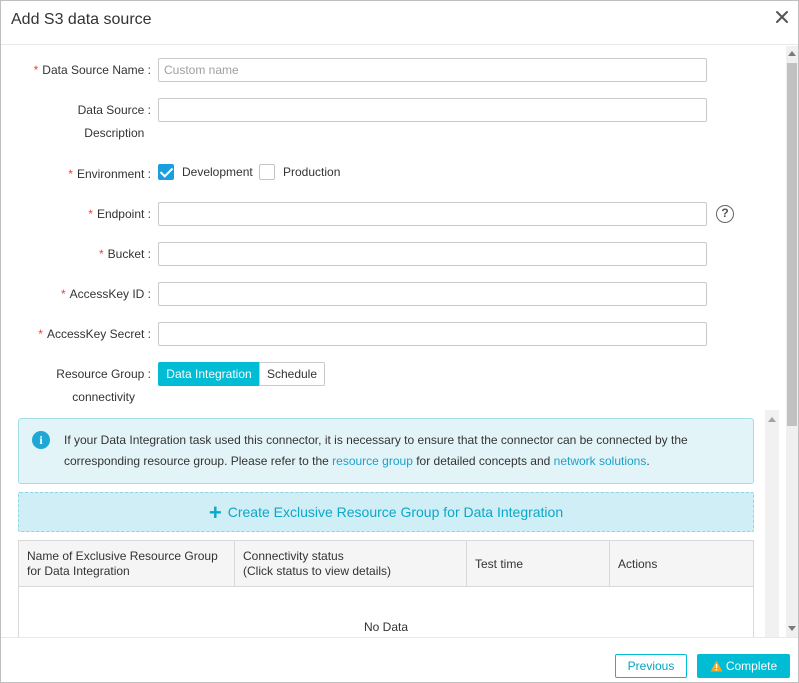 Image resolution: width=799 pixels, height=683 pixels. I want to click on environment-label: * Environment :, so click(109, 174).